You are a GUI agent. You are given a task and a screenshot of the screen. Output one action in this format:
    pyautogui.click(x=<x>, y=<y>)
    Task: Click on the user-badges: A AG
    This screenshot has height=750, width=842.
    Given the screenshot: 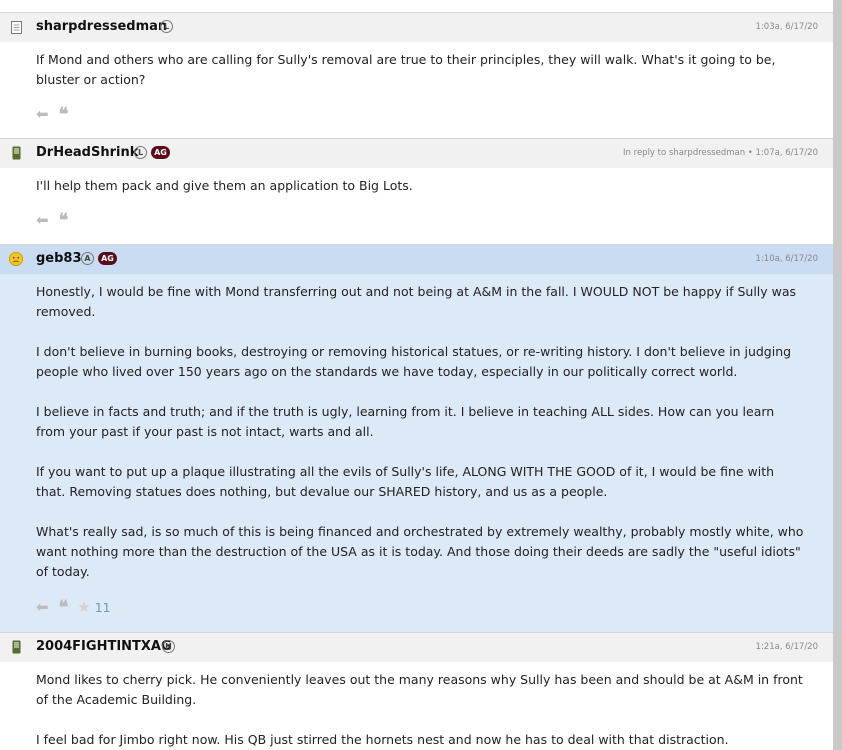 What is the action you would take?
    pyautogui.click(x=99, y=258)
    